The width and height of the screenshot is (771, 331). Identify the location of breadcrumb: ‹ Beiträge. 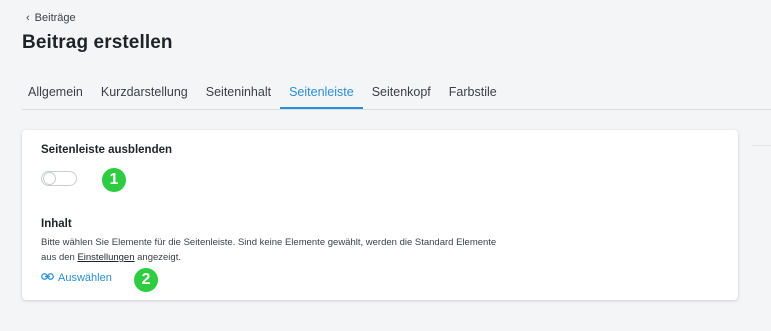
(51, 18).